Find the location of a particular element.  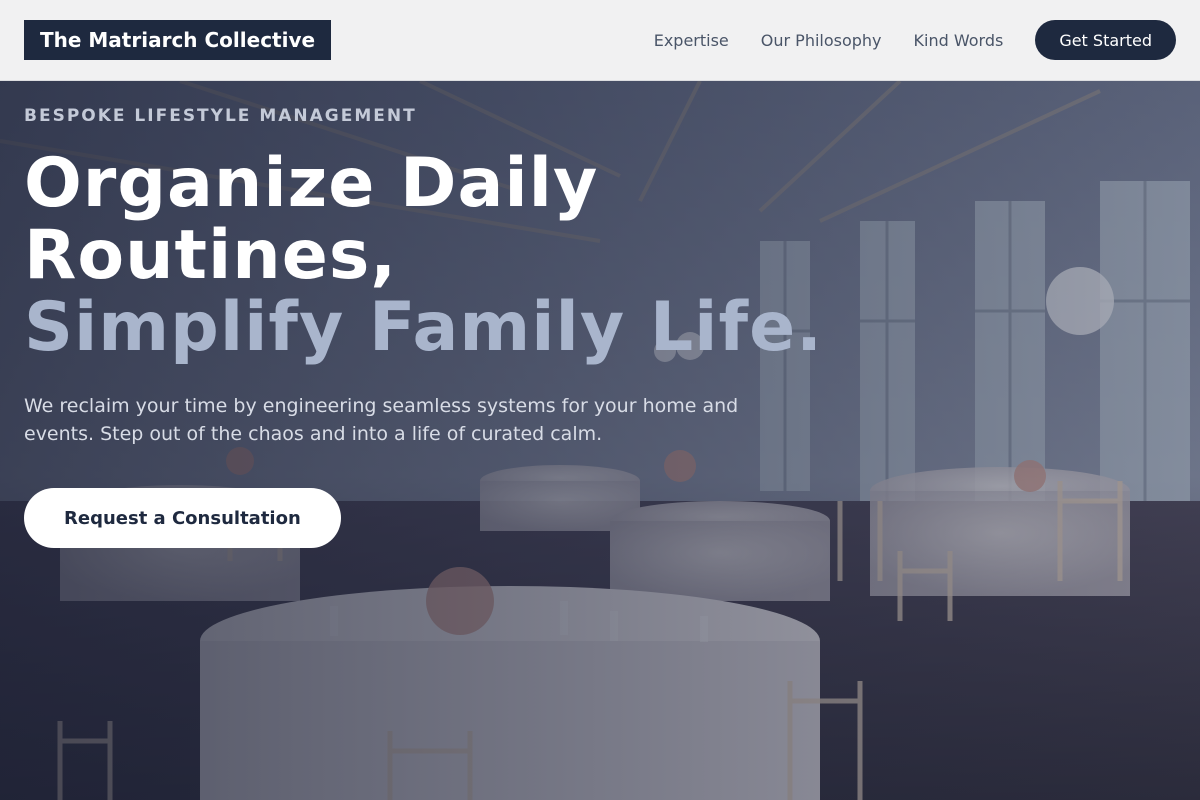

request-consultation-button: Request a Consultation is located at coordinates (182, 518).